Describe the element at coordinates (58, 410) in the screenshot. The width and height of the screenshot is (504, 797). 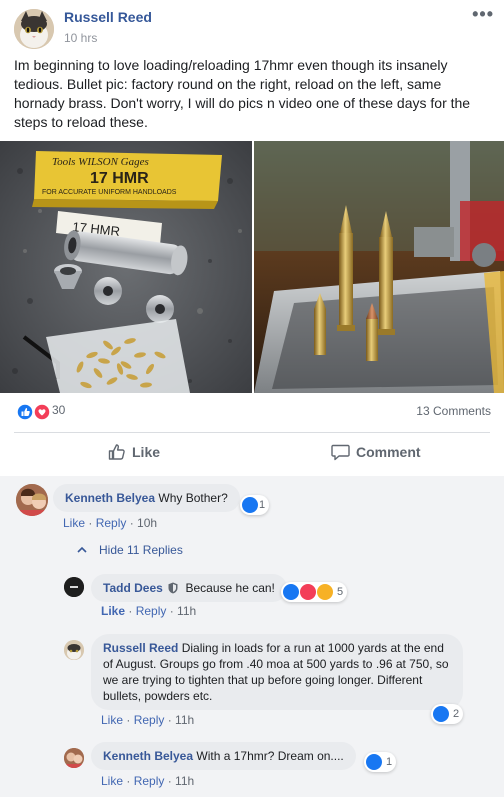
I see `reaction-count: 30` at that location.